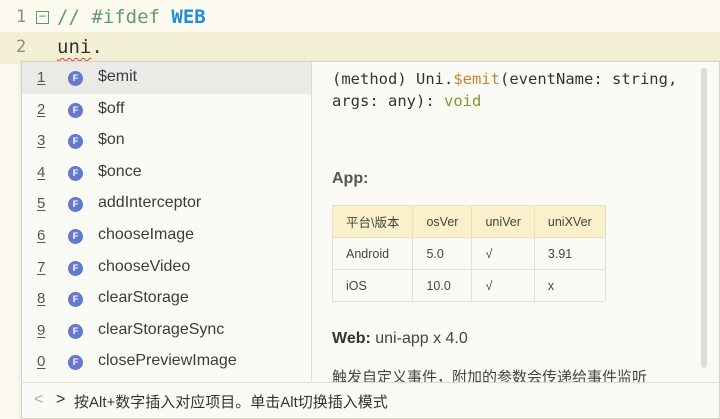 The width and height of the screenshot is (720, 419). What do you see at coordinates (490, 375) in the screenshot?
I see `method-description: 触发自定义事件，附加的参数会传递给事件监听` at bounding box center [490, 375].